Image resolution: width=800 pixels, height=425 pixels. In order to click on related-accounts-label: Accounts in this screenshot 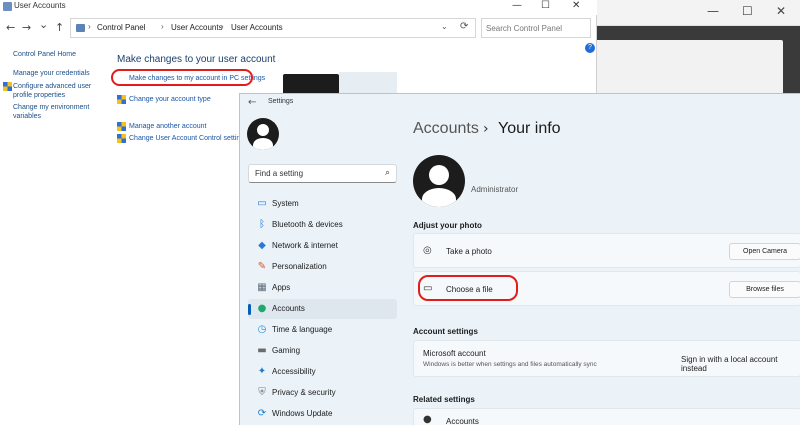, I will do `click(462, 421)`.